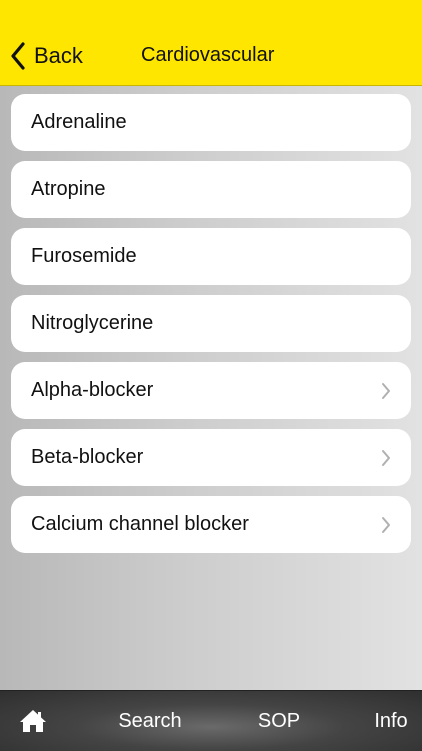  Describe the element at coordinates (58, 55) in the screenshot. I see `back-label: Back` at that location.